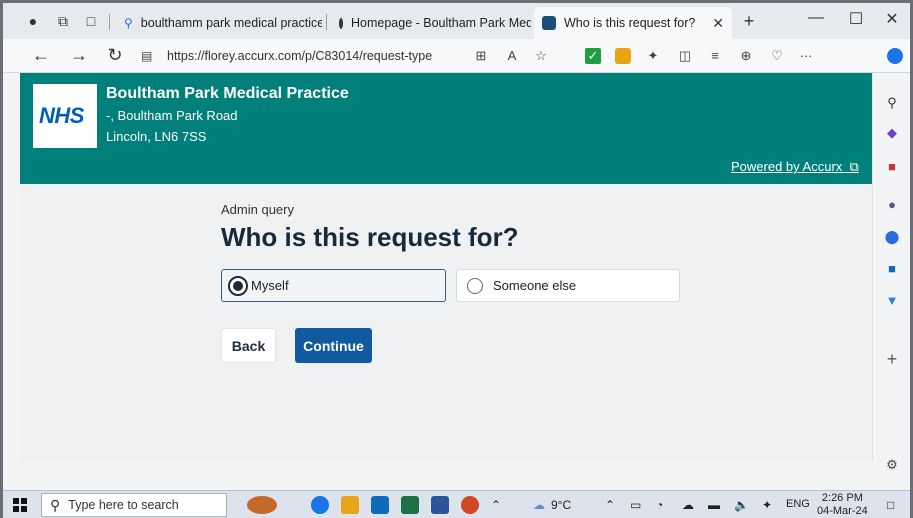  Describe the element at coordinates (539, 505) in the screenshot. I see `weather-icon: ☁` at that location.